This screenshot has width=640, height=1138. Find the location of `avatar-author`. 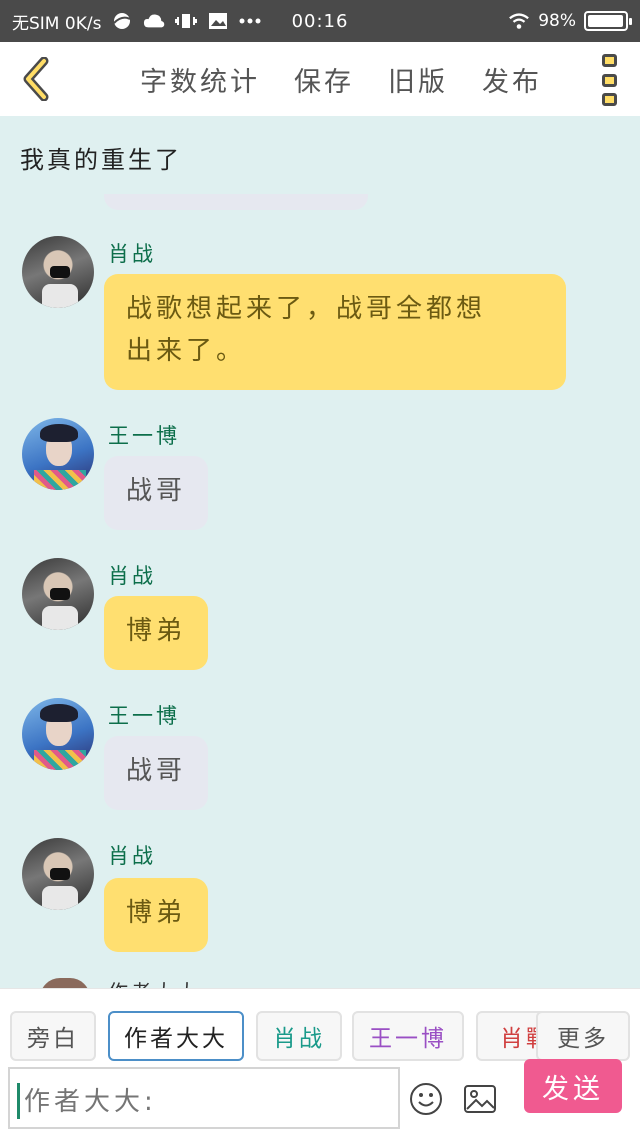

avatar-author is located at coordinates (65, 983).